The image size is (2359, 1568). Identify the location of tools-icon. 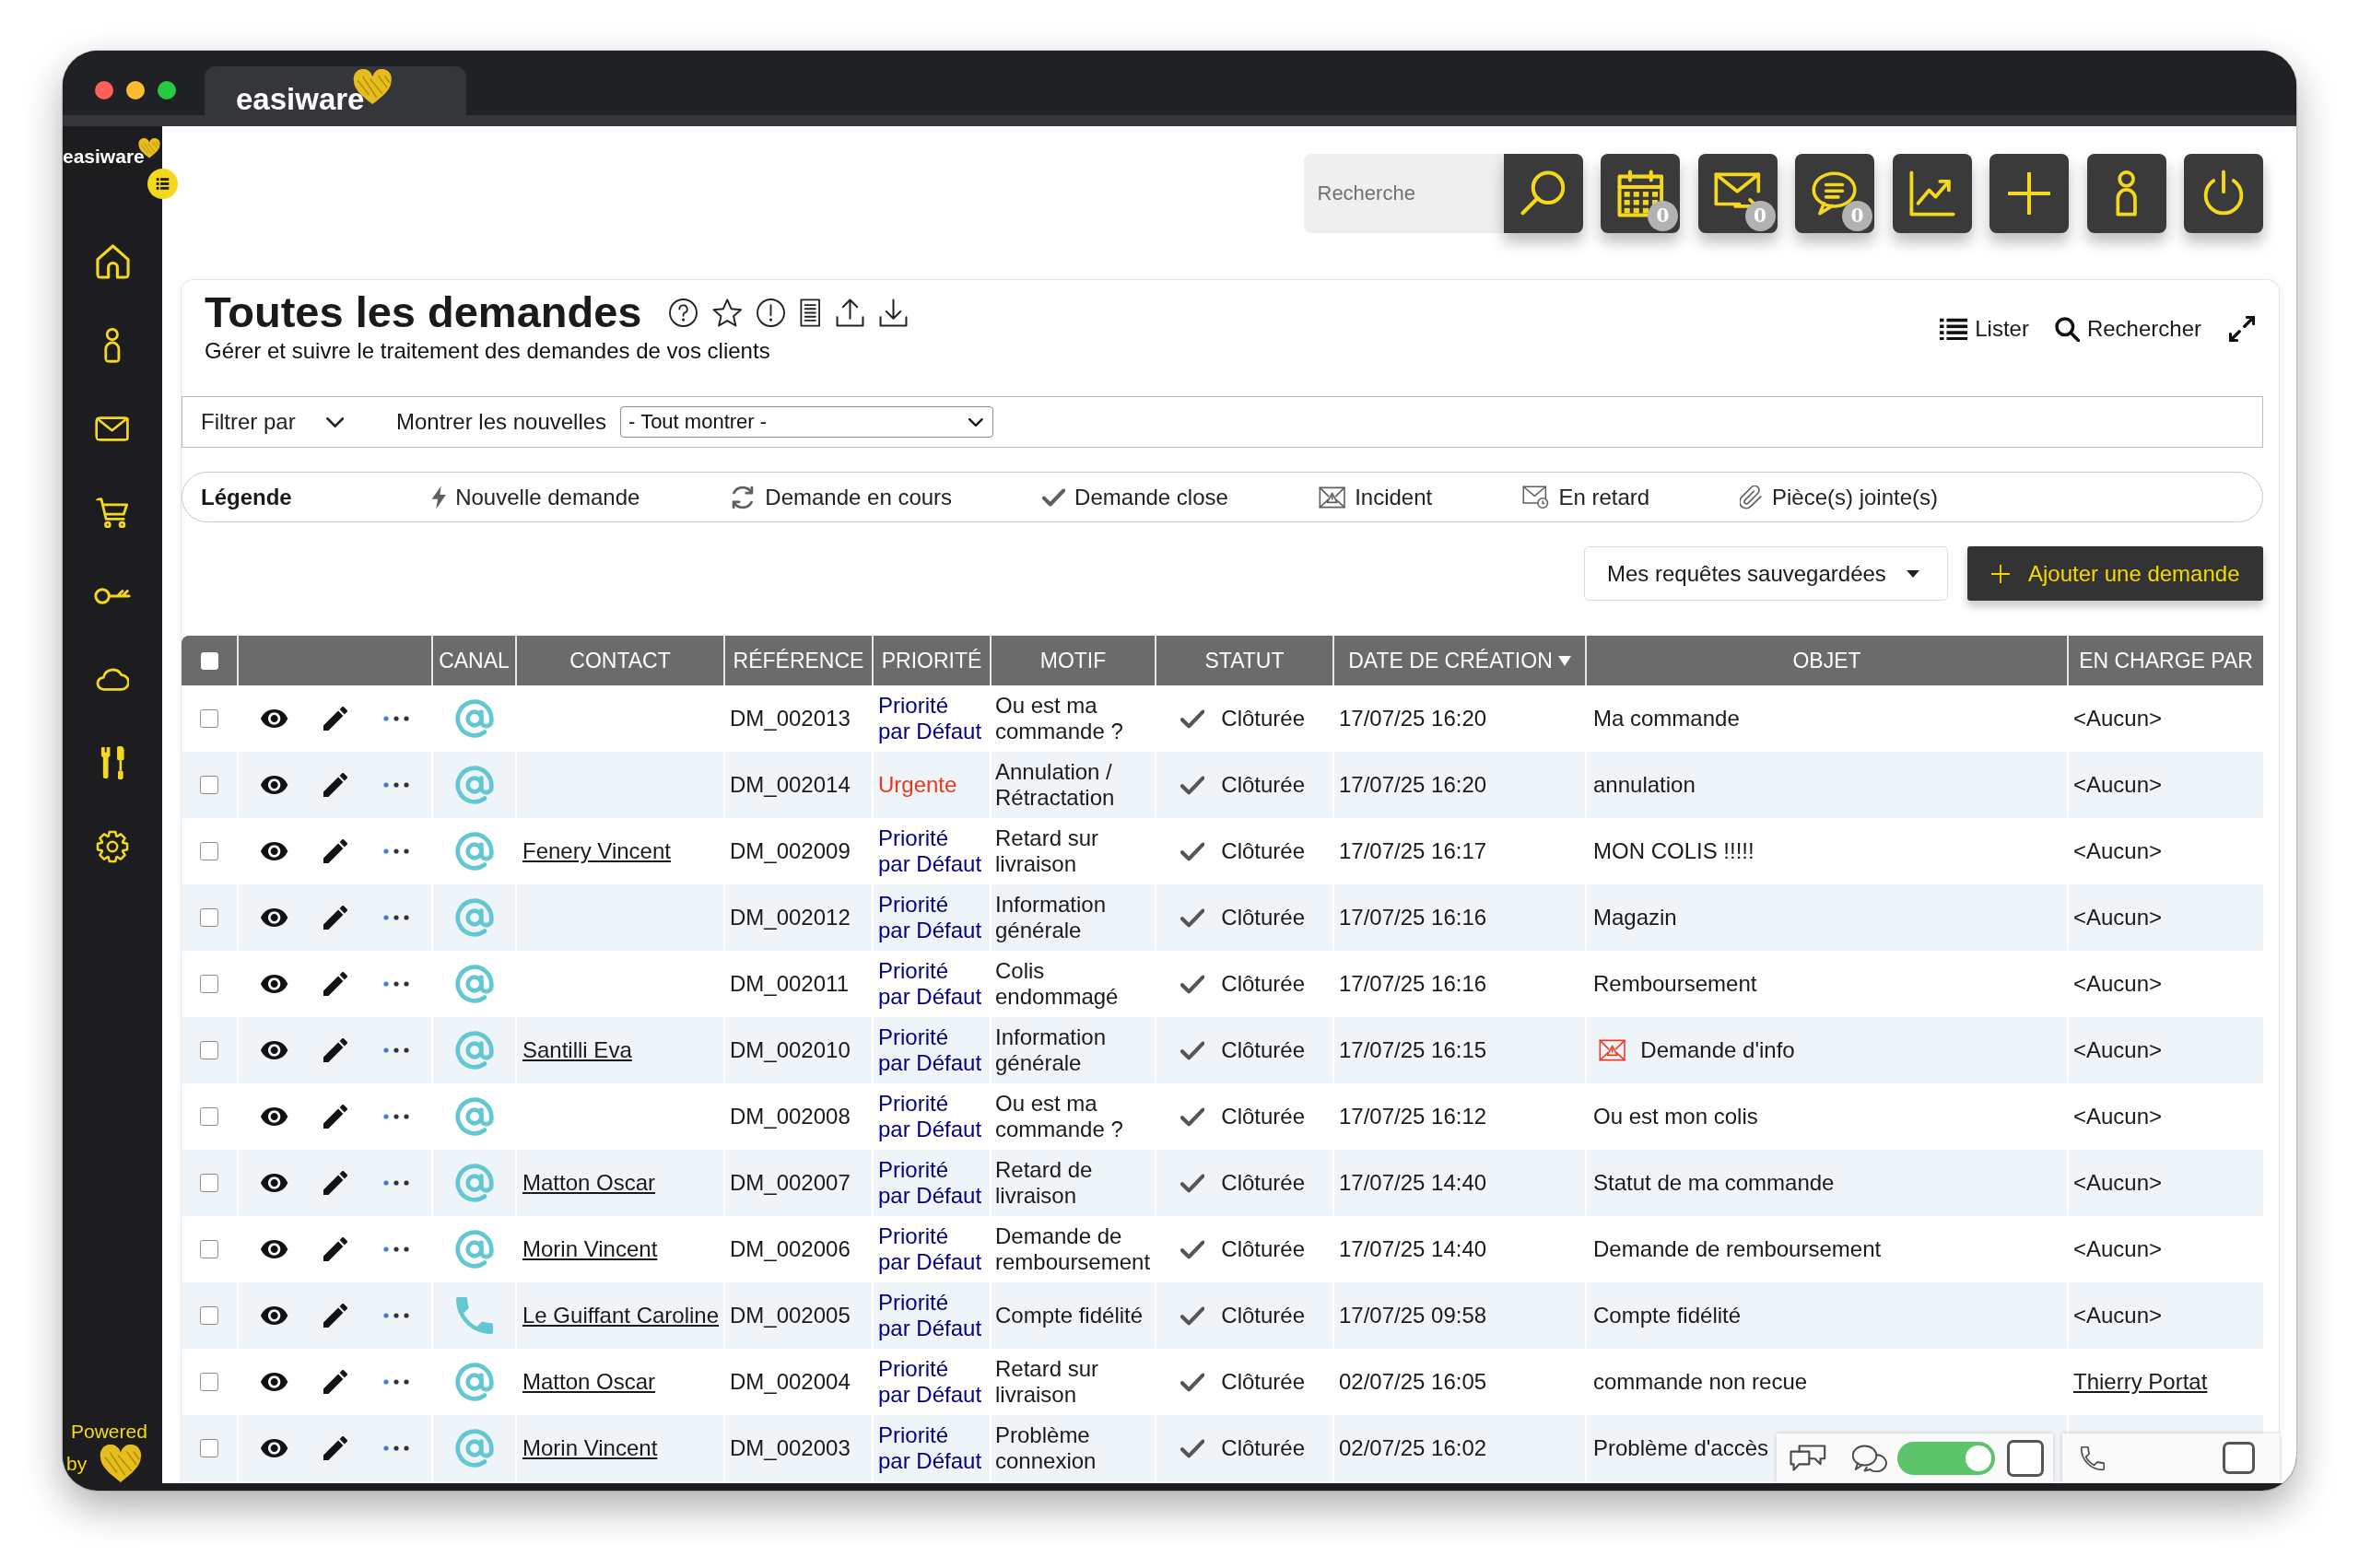
(112, 763).